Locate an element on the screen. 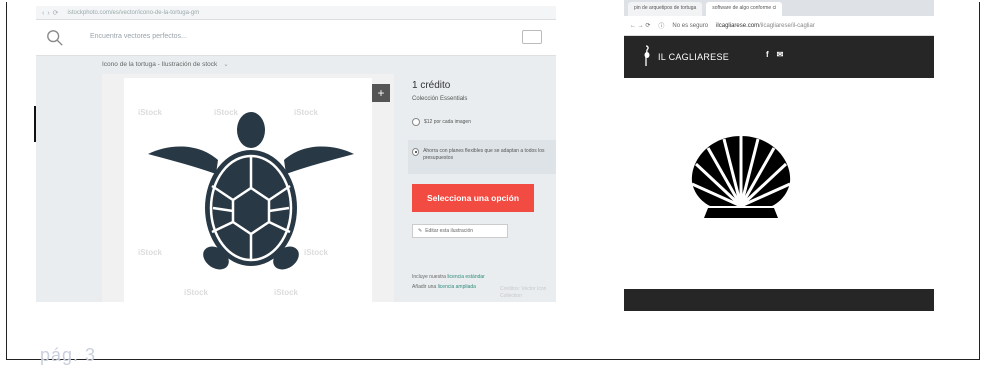 This screenshot has height=365, width=983. standard-license-link: licencia estándar is located at coordinates (466, 277).